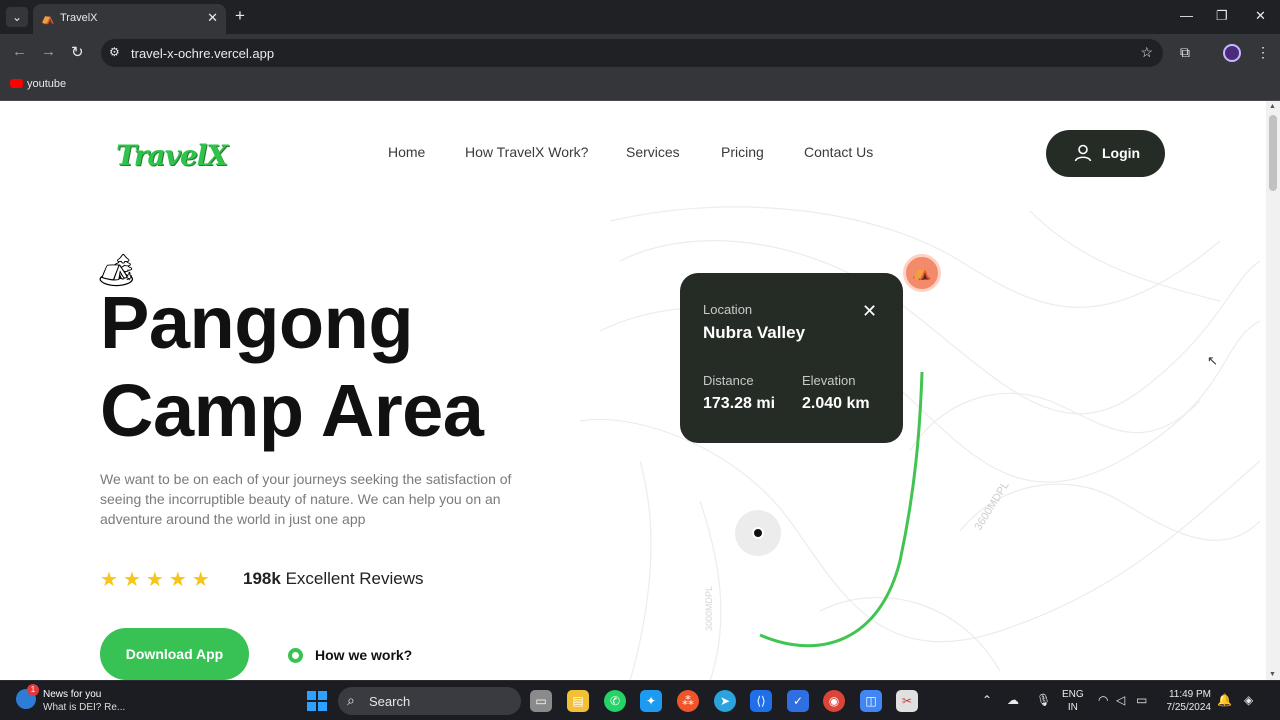 This screenshot has height=720, width=1280. Describe the element at coordinates (1260, 16) in the screenshot. I see `close-window-icon: ✕` at that location.